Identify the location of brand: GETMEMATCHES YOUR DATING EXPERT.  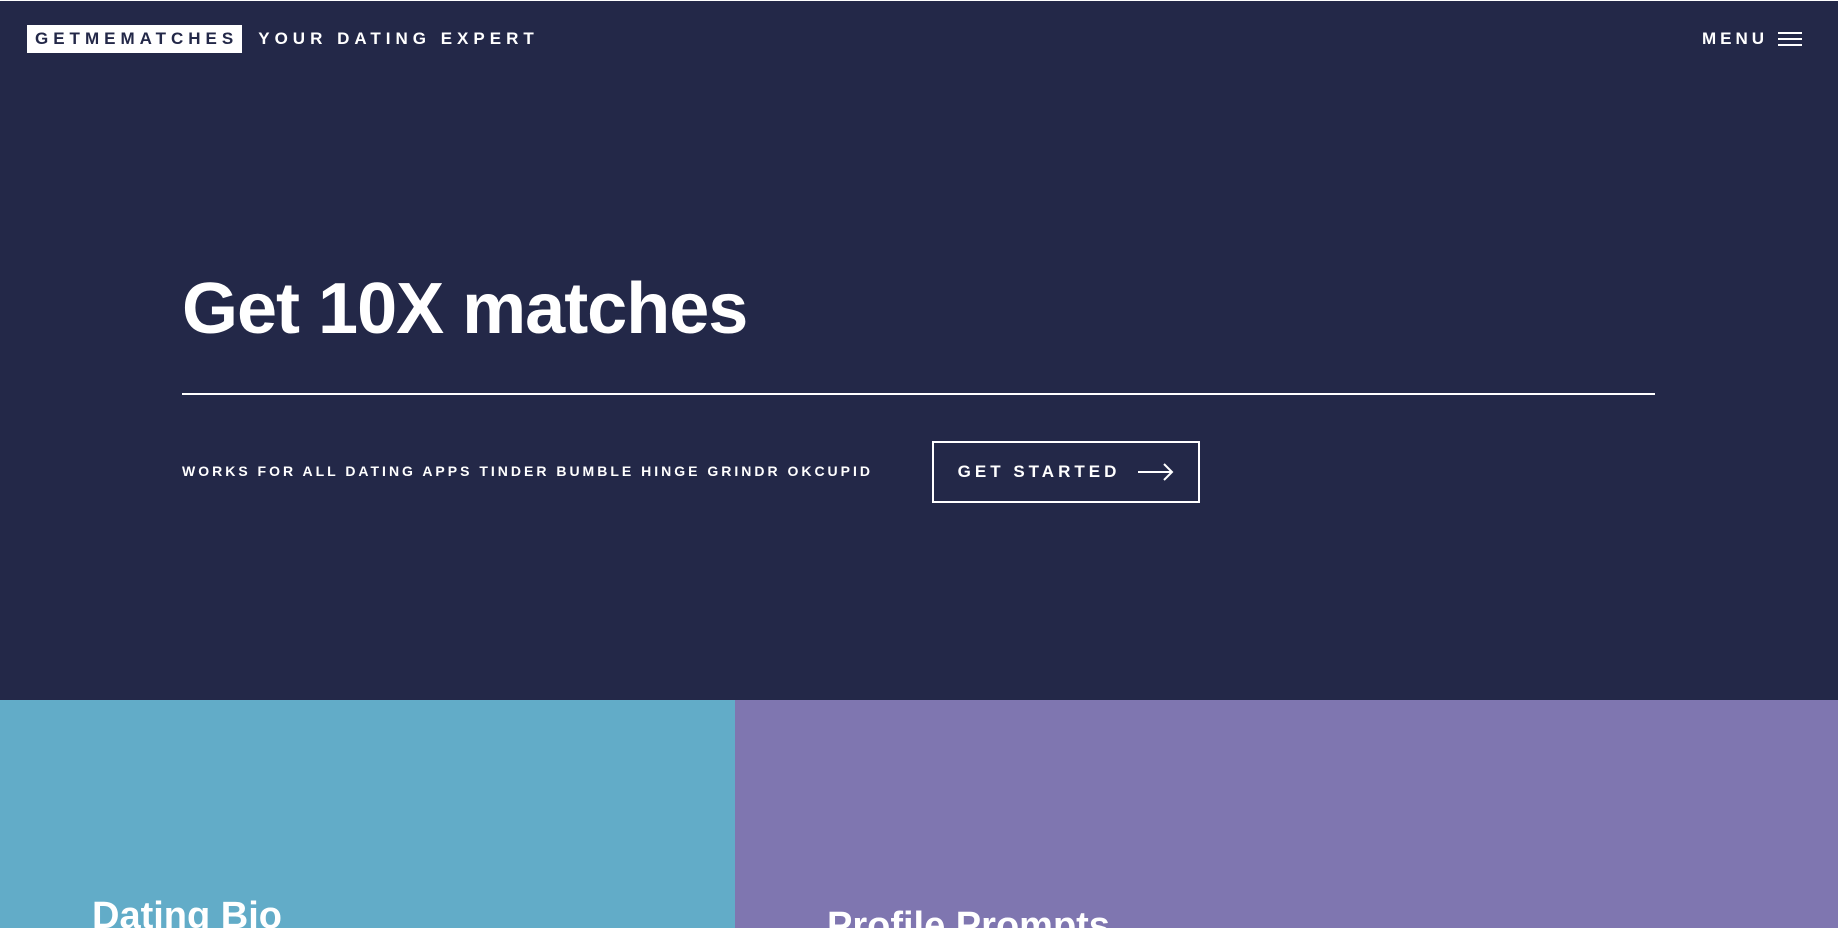
(283, 39).